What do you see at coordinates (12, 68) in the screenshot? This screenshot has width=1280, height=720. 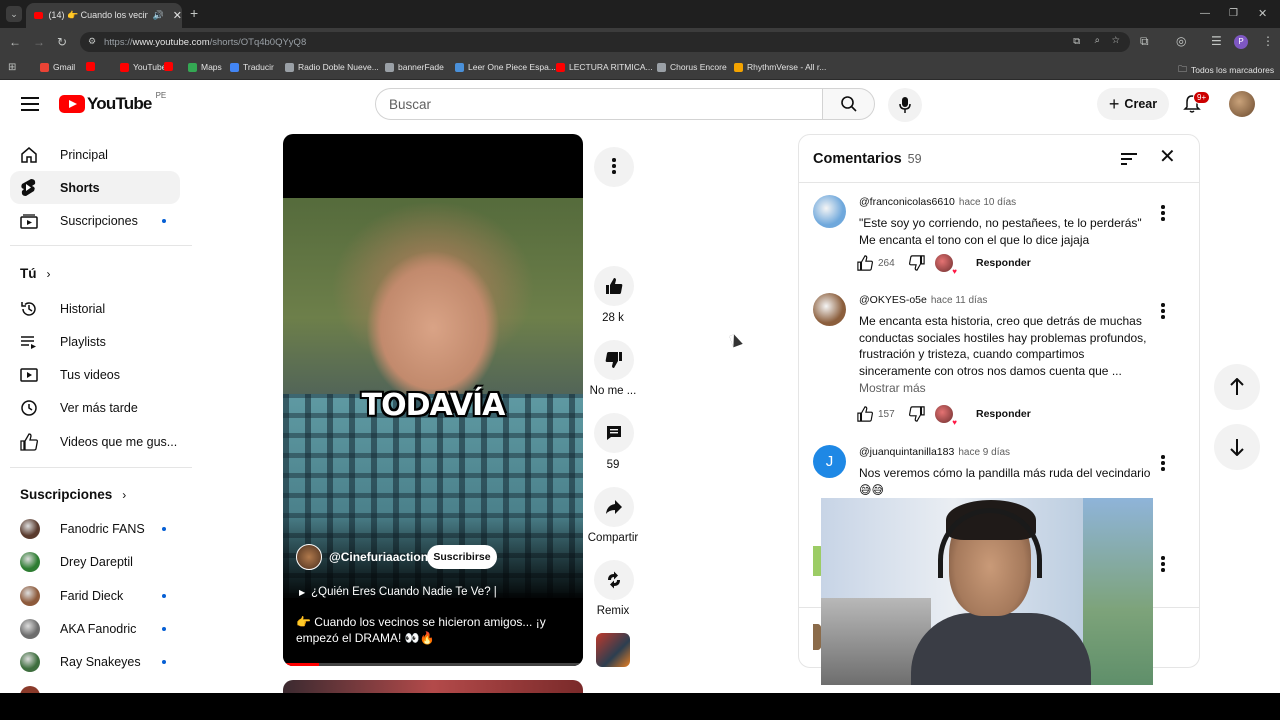 I see `apps-icon: ⊞` at bounding box center [12, 68].